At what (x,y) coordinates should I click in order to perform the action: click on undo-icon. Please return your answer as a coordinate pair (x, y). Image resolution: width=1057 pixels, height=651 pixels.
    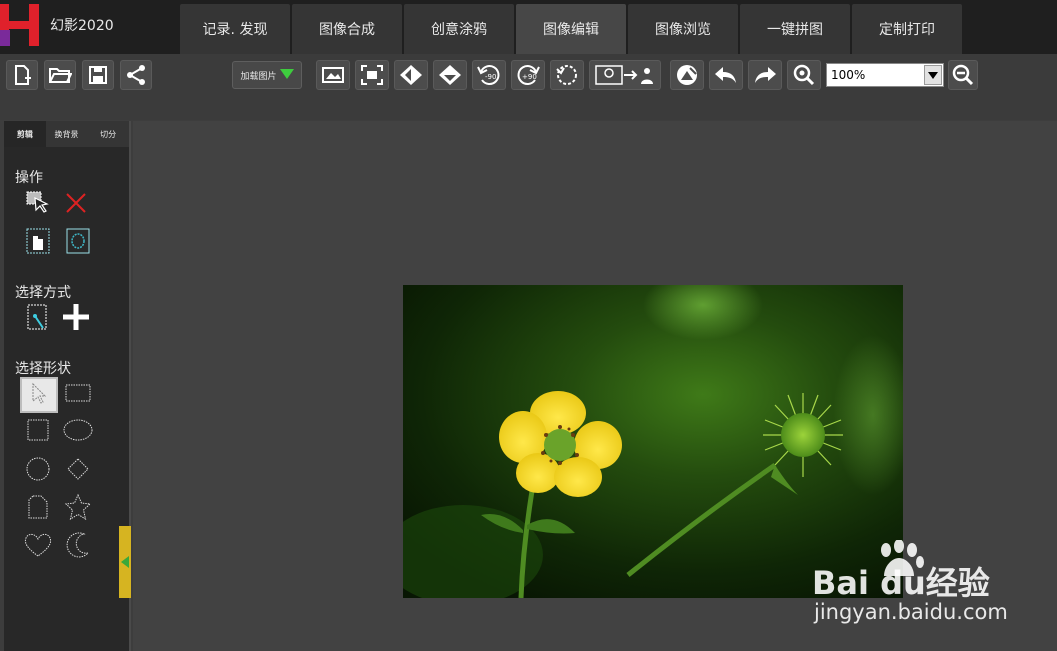
    Looking at the image, I should click on (726, 75).